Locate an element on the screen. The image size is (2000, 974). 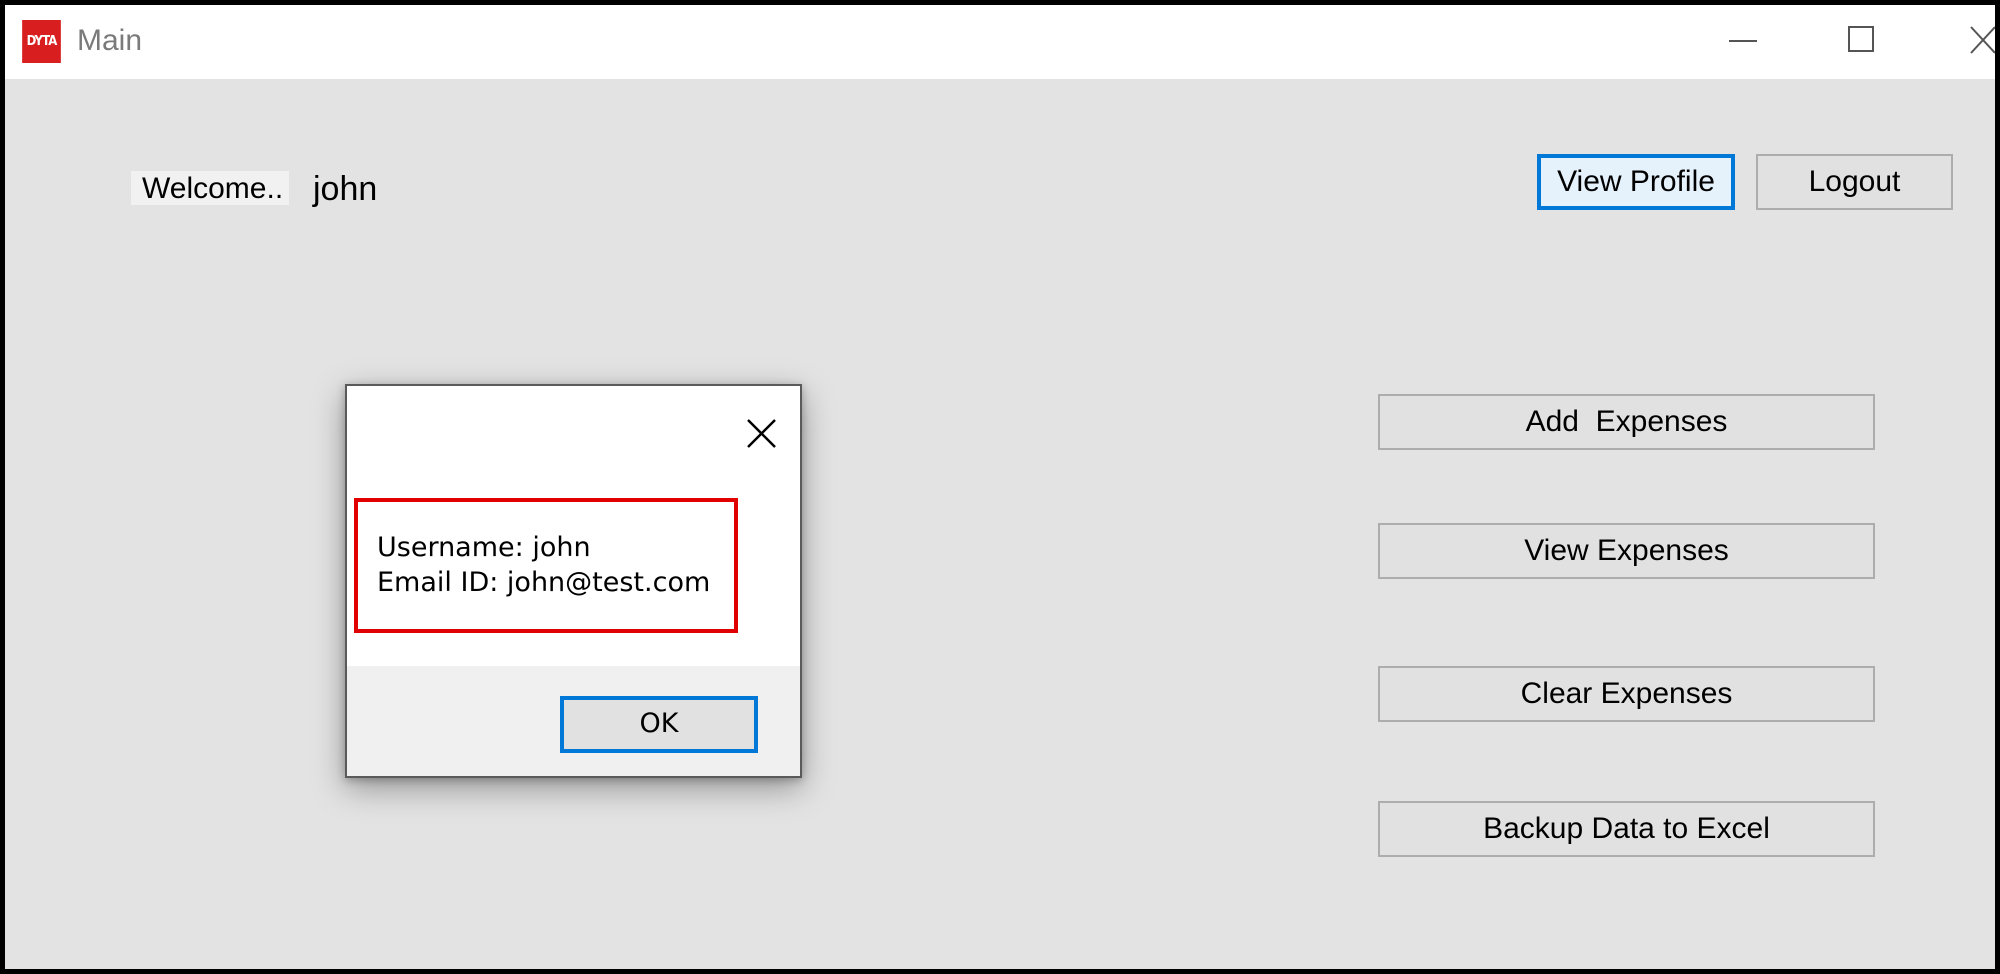
maximize-button is located at coordinates (1863, 40).